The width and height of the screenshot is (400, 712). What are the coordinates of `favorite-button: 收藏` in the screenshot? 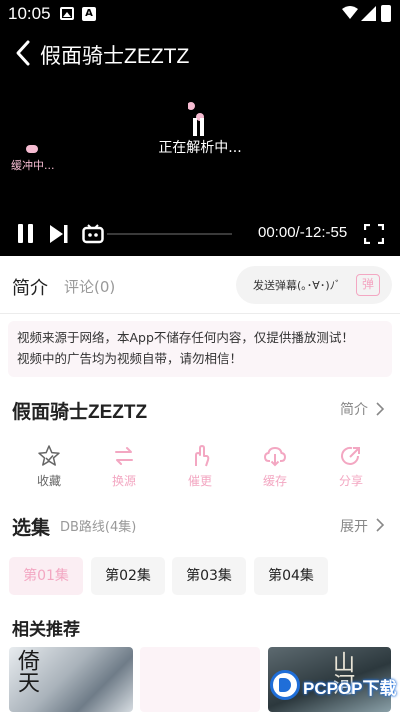 It's located at (49, 467).